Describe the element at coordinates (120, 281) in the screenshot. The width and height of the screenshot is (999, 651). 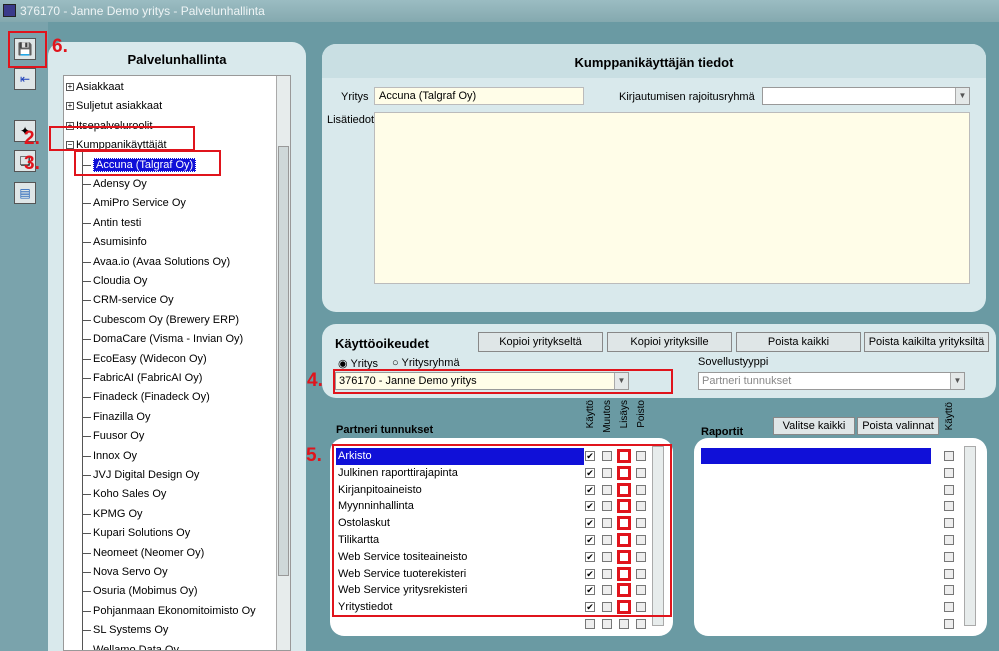
I see `partner-tree-item: Cloudia Oy` at that location.